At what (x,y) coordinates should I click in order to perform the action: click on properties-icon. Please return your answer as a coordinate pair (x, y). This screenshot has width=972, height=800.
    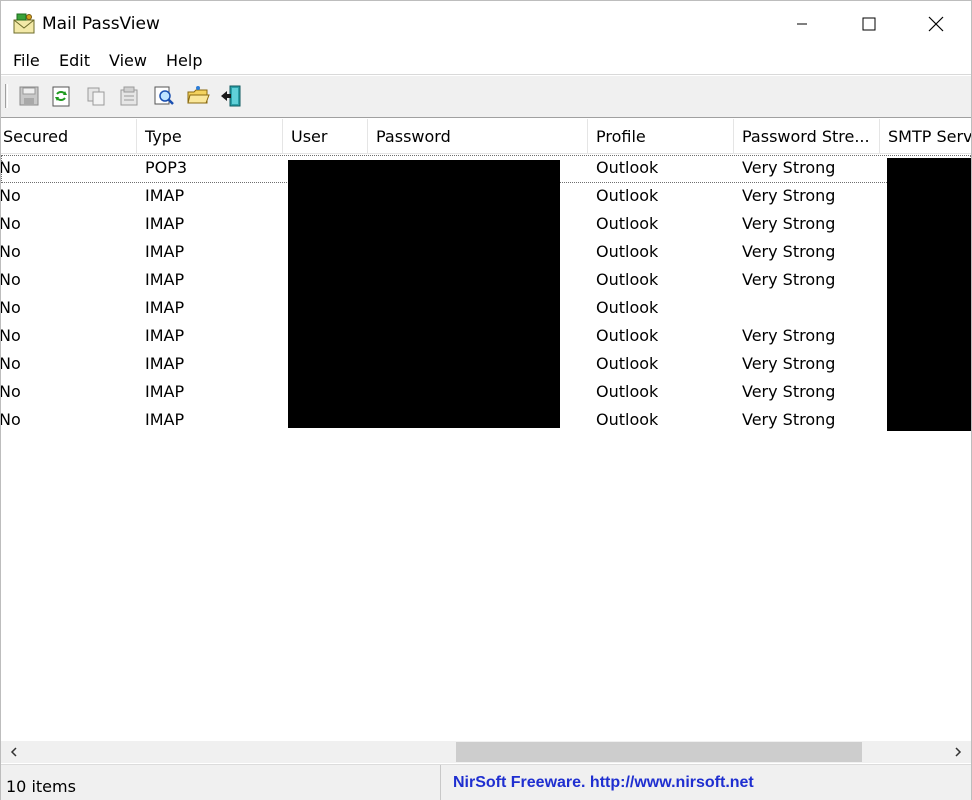
    Looking at the image, I should click on (129, 96).